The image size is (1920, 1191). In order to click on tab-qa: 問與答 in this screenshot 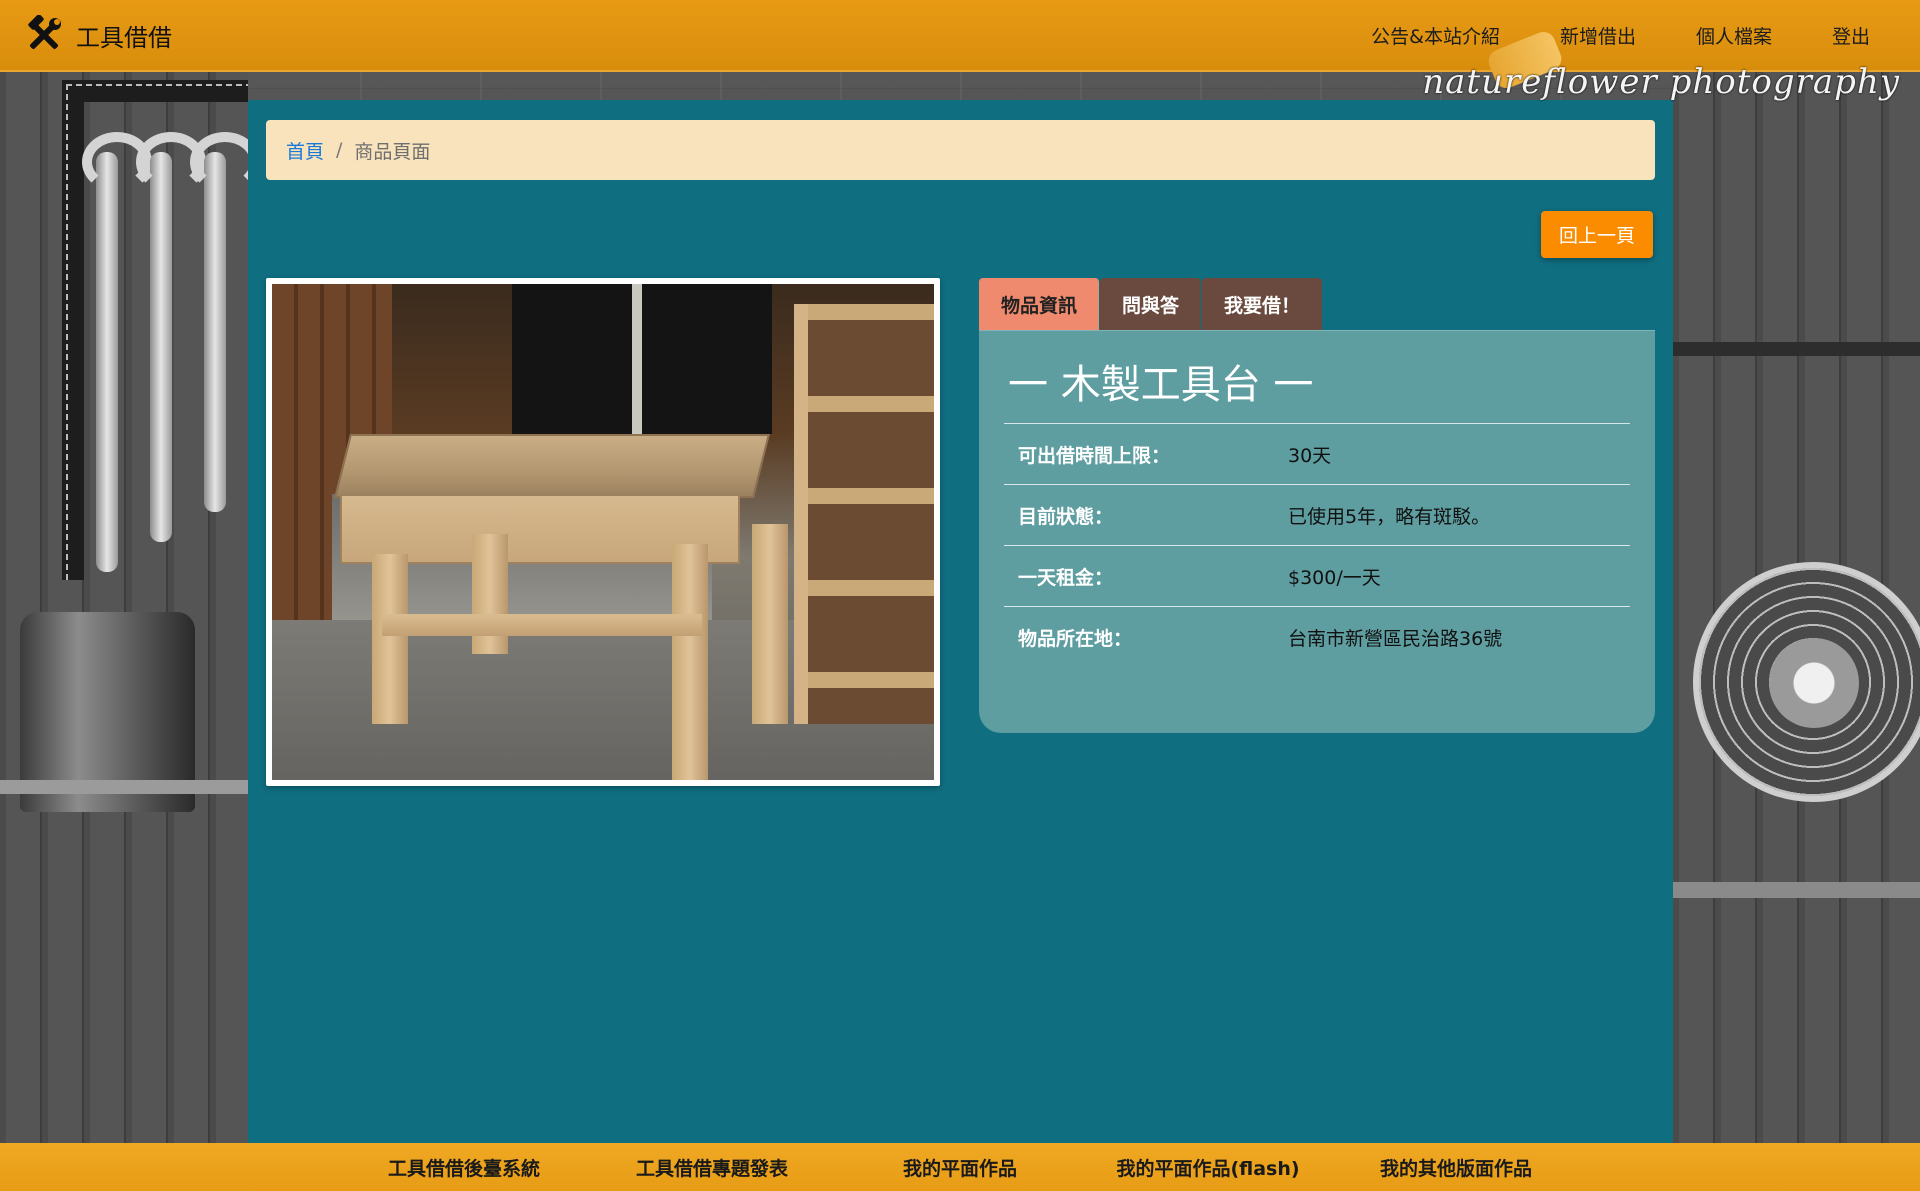, I will do `click(1151, 304)`.